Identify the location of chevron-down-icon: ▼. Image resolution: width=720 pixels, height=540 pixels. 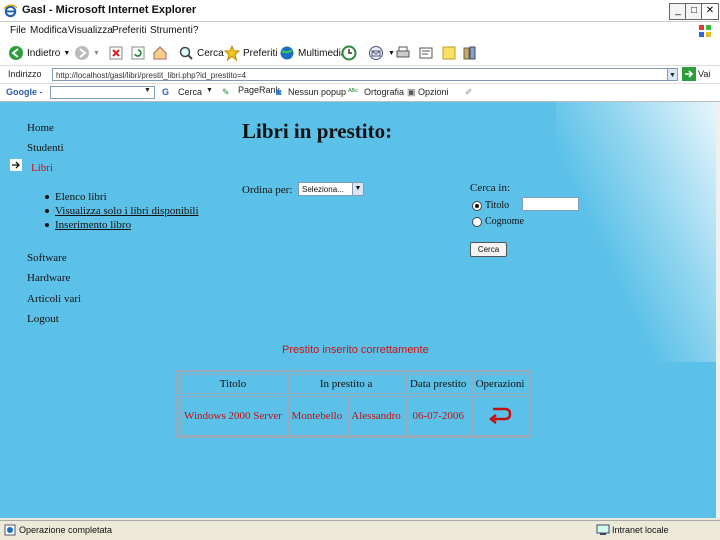
(357, 189).